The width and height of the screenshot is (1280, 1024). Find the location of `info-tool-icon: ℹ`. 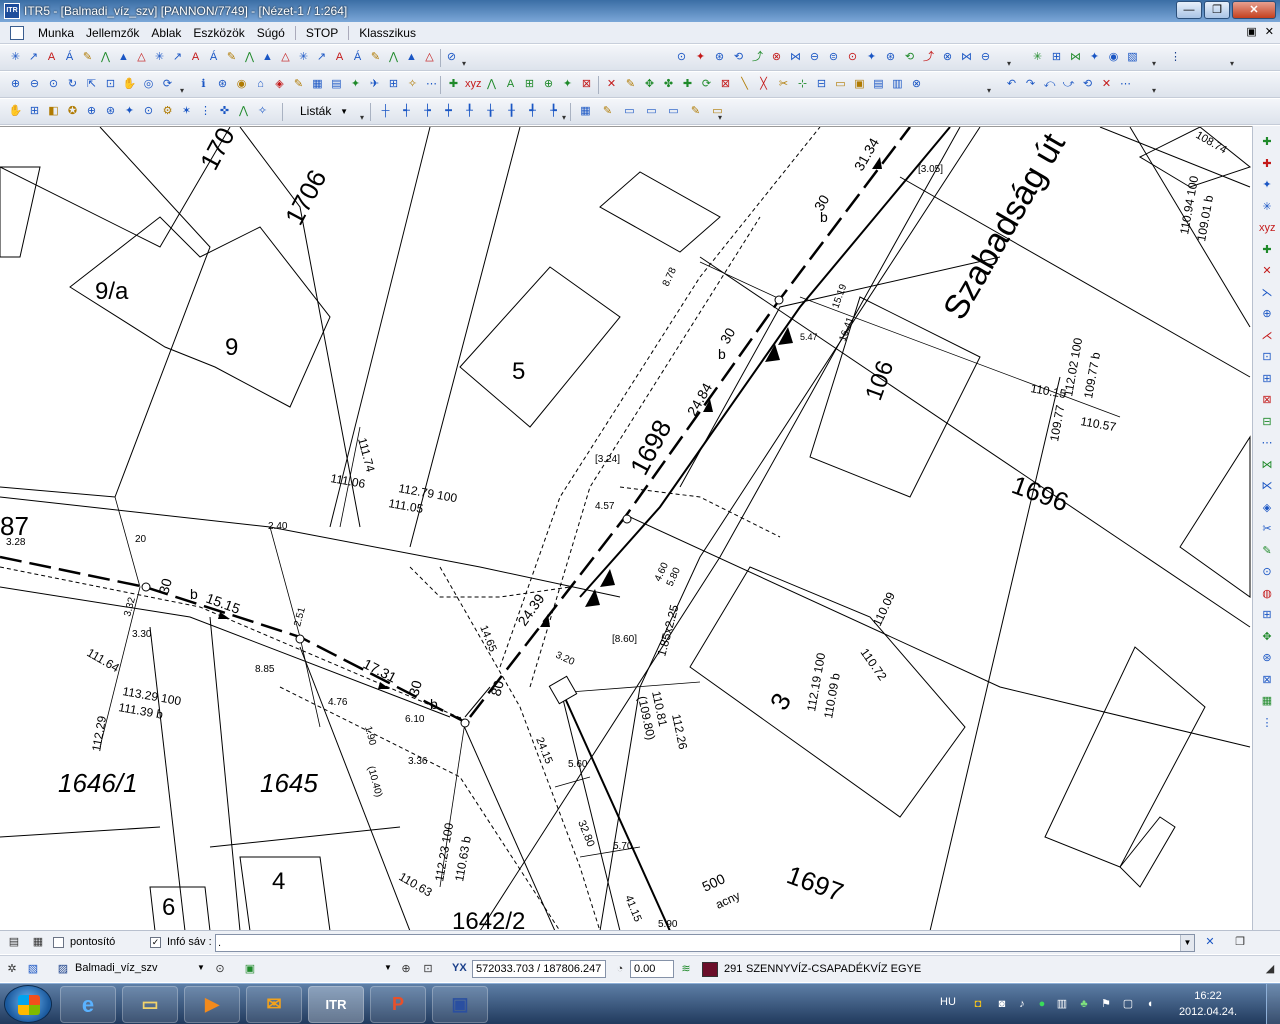

info-tool-icon: ℹ is located at coordinates (203, 84).